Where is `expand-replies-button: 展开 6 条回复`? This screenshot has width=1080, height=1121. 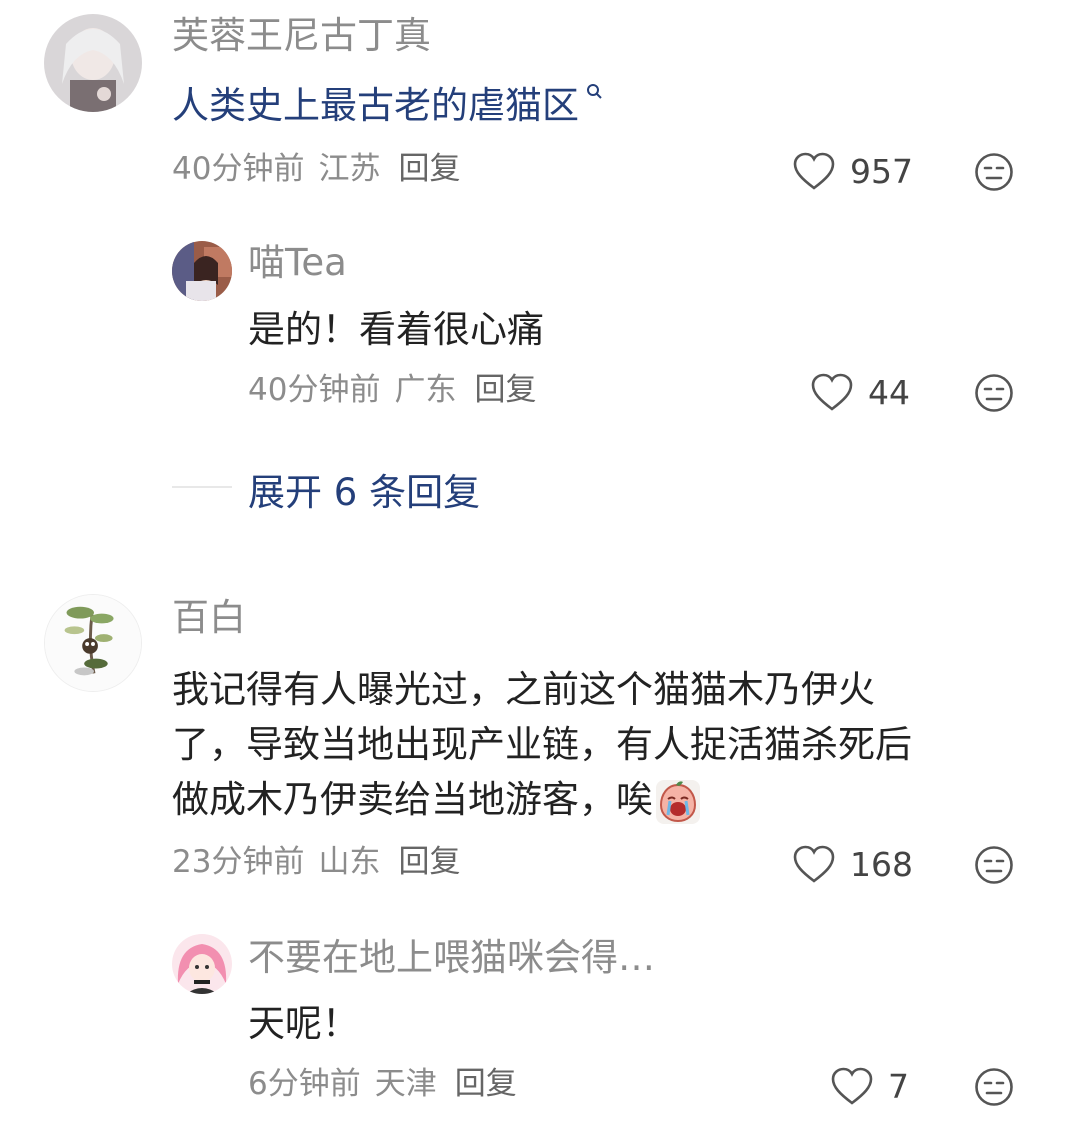 expand-replies-button: 展开 6 条回复 is located at coordinates (364, 489).